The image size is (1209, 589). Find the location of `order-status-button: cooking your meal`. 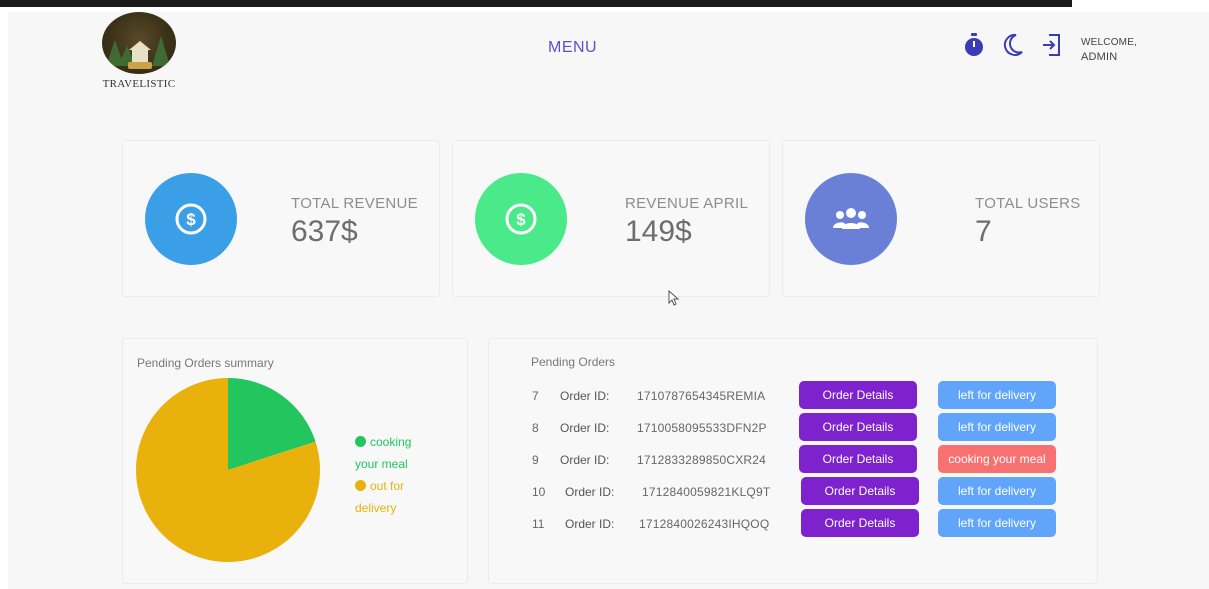

order-status-button: cooking your meal is located at coordinates (997, 459).